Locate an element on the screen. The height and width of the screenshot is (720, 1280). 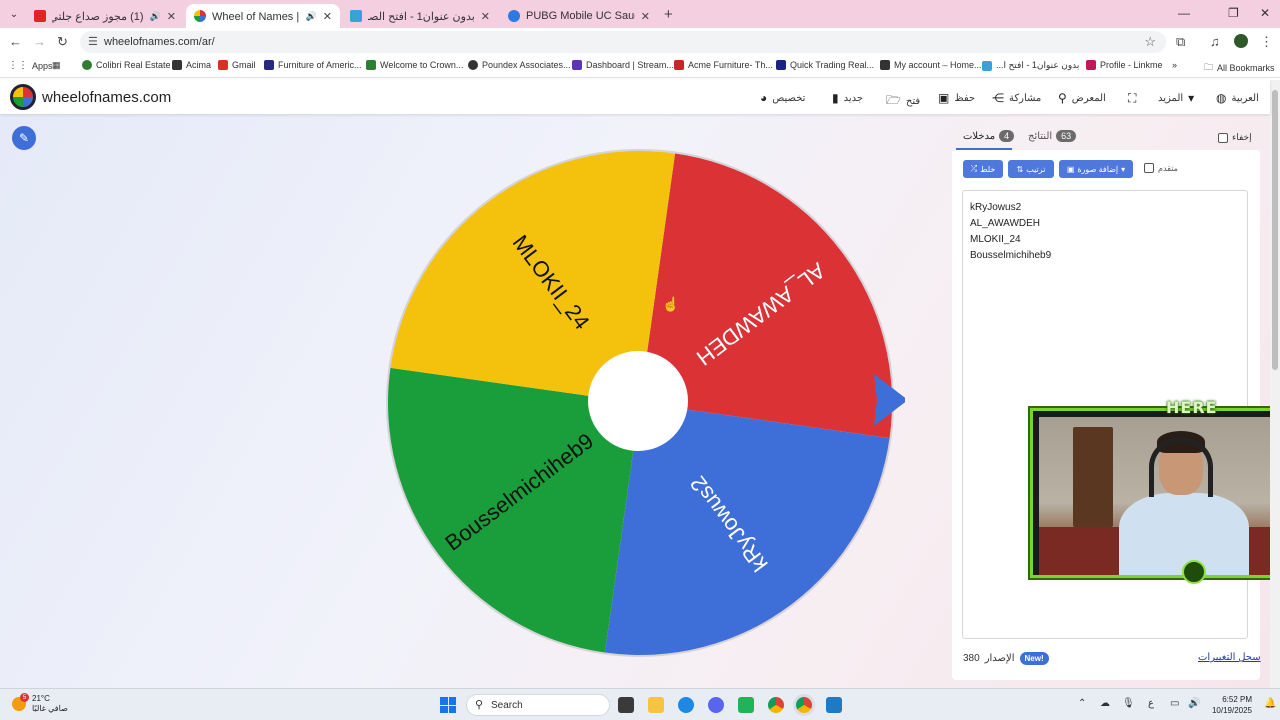
bookmark-item: Acima is located at coordinates (191, 65).